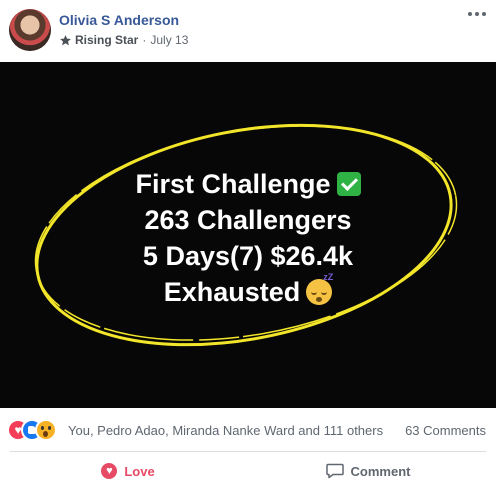 The height and width of the screenshot is (490, 496). Describe the element at coordinates (30, 30) in the screenshot. I see `avatar` at that location.